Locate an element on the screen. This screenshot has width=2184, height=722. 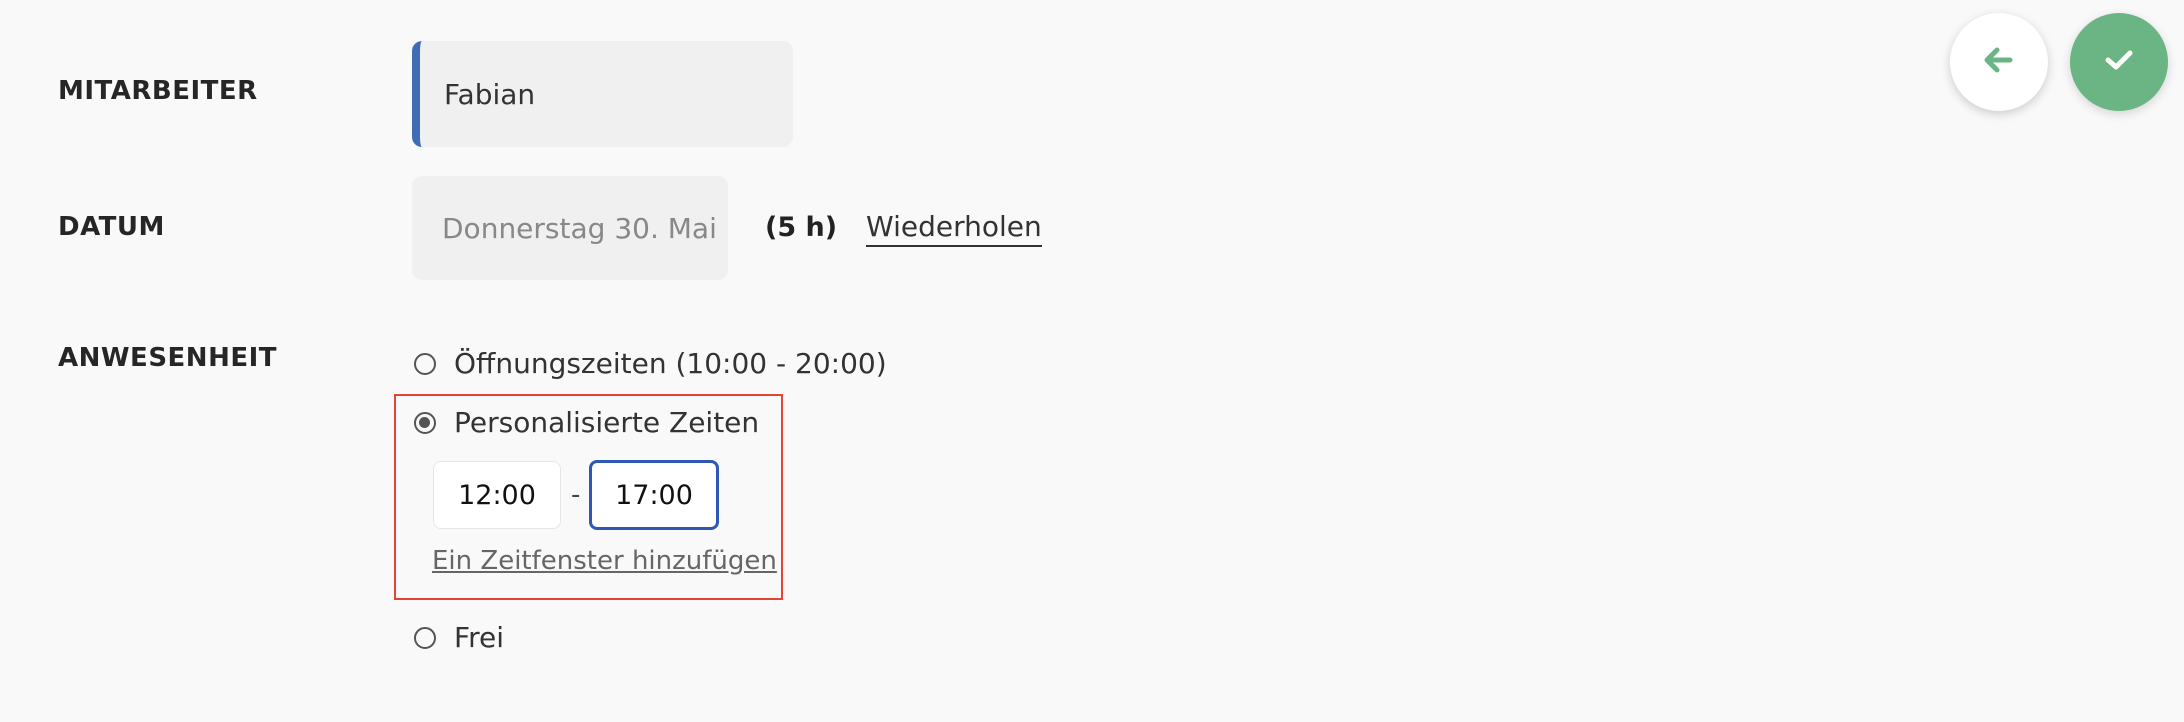
radio-button-checked is located at coordinates (425, 422).